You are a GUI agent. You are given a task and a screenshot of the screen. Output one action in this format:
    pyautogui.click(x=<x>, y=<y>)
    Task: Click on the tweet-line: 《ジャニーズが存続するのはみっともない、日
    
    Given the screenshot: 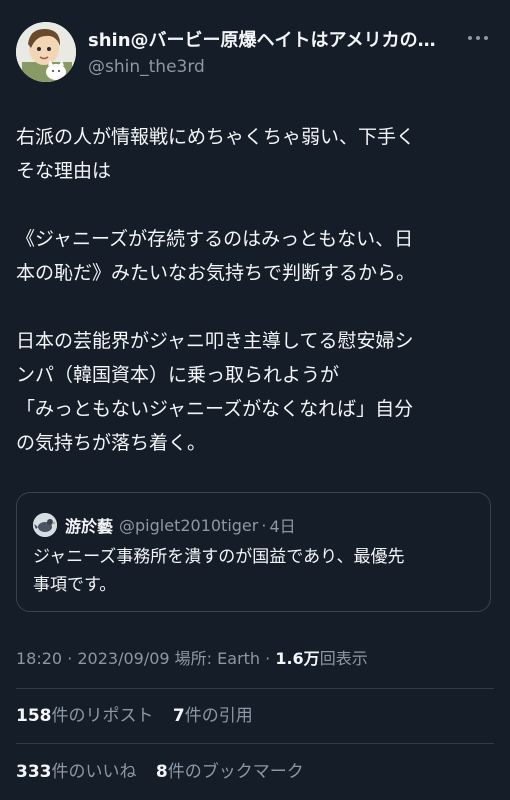 What is the action you would take?
    pyautogui.click(x=215, y=239)
    